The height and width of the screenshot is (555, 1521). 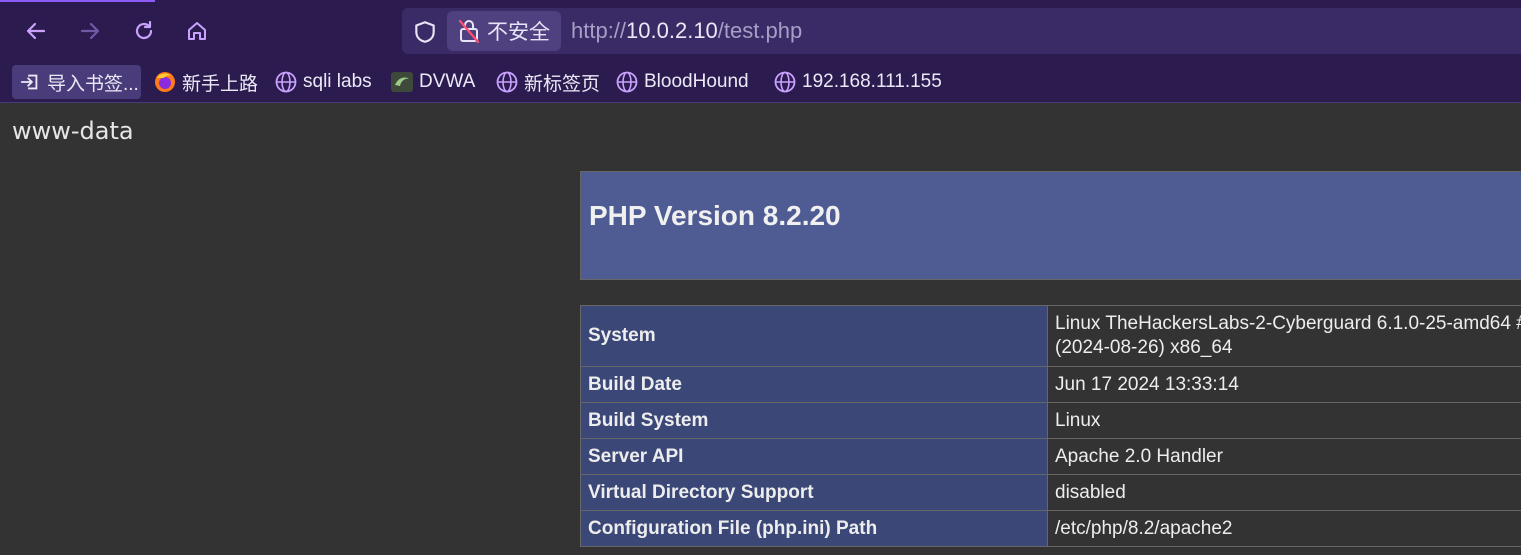 I want to click on bookmark-ip: 192.168.111.155, so click(x=857, y=82).